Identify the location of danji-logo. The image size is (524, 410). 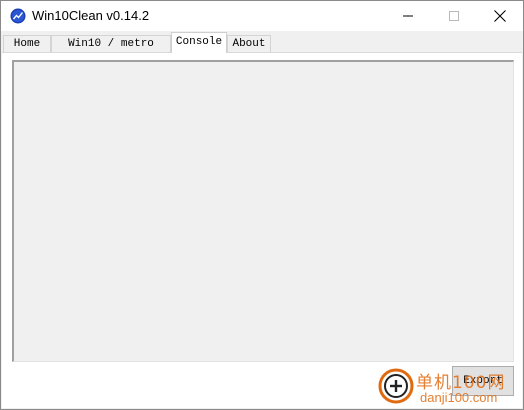
(396, 386).